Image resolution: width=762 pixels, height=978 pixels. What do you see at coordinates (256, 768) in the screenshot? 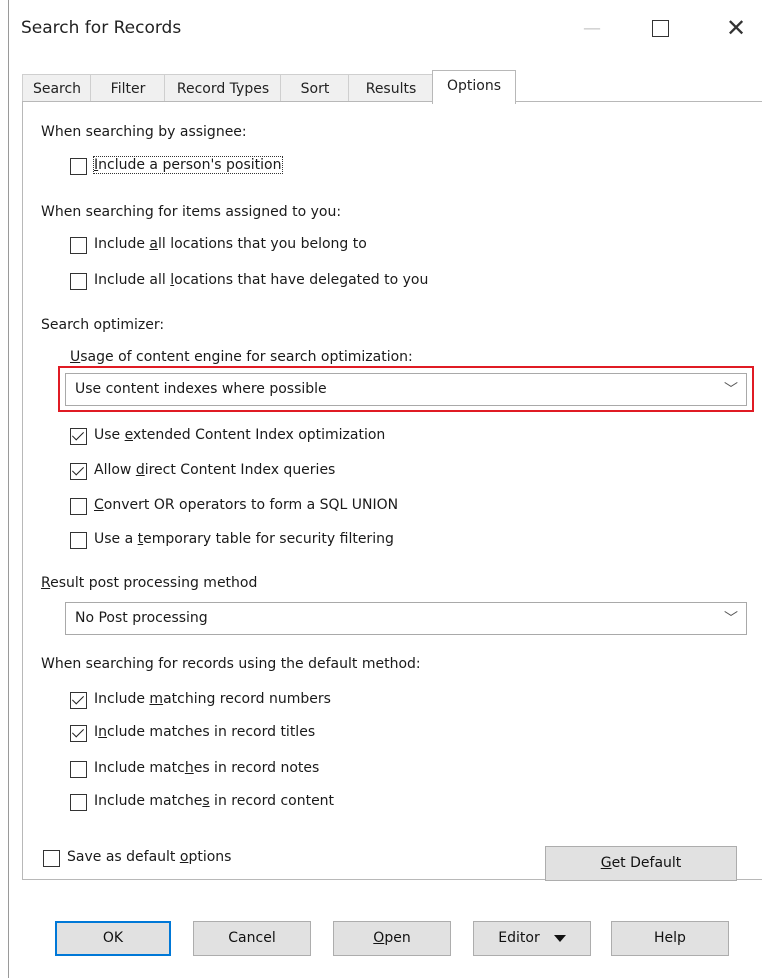
I see `label-part: es in record notes` at bounding box center [256, 768].